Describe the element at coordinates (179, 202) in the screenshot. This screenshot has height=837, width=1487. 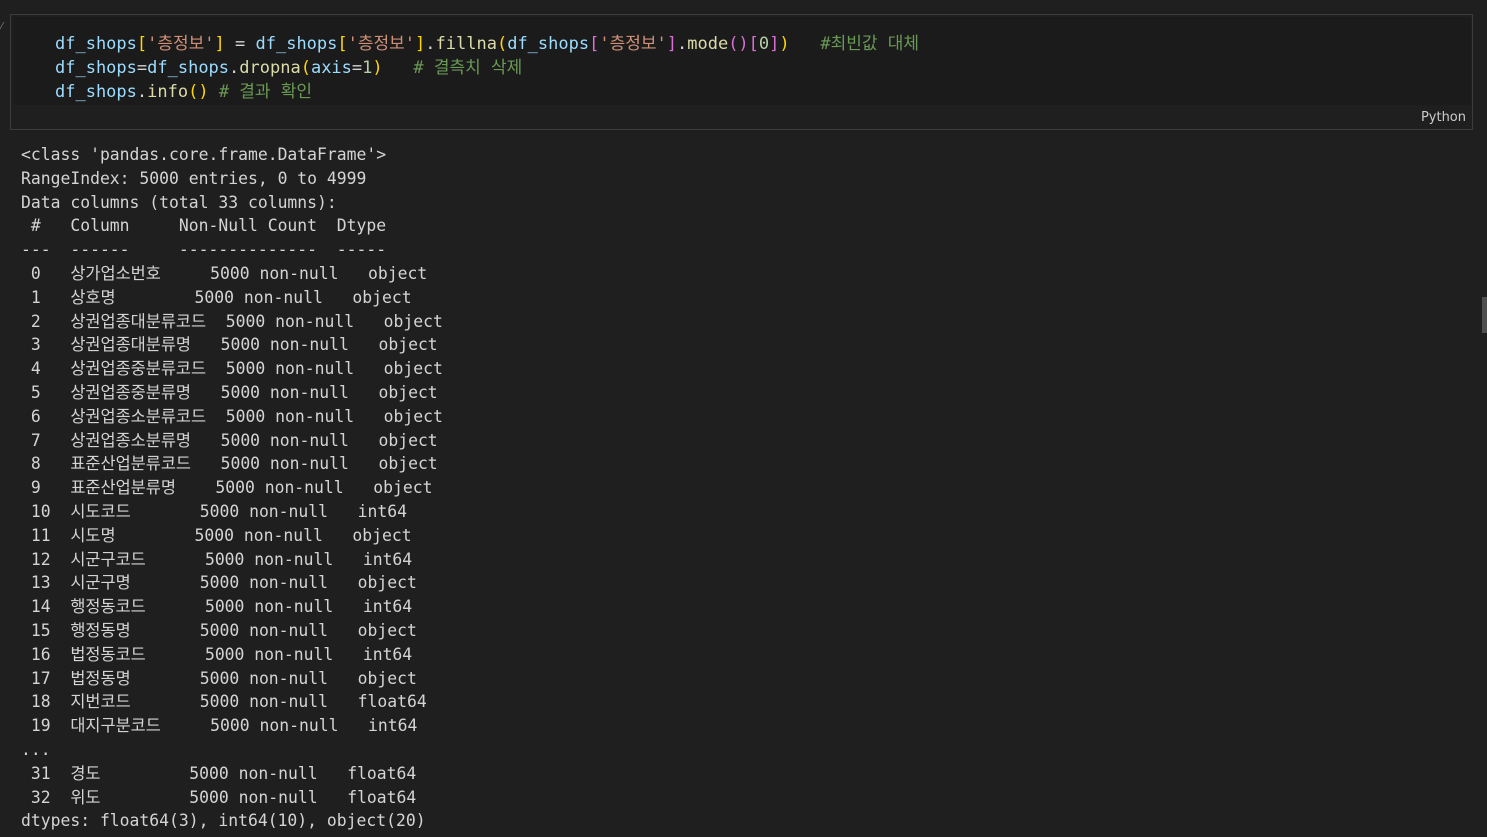
I see `output-line: Data columns (total 33 columns):` at that location.